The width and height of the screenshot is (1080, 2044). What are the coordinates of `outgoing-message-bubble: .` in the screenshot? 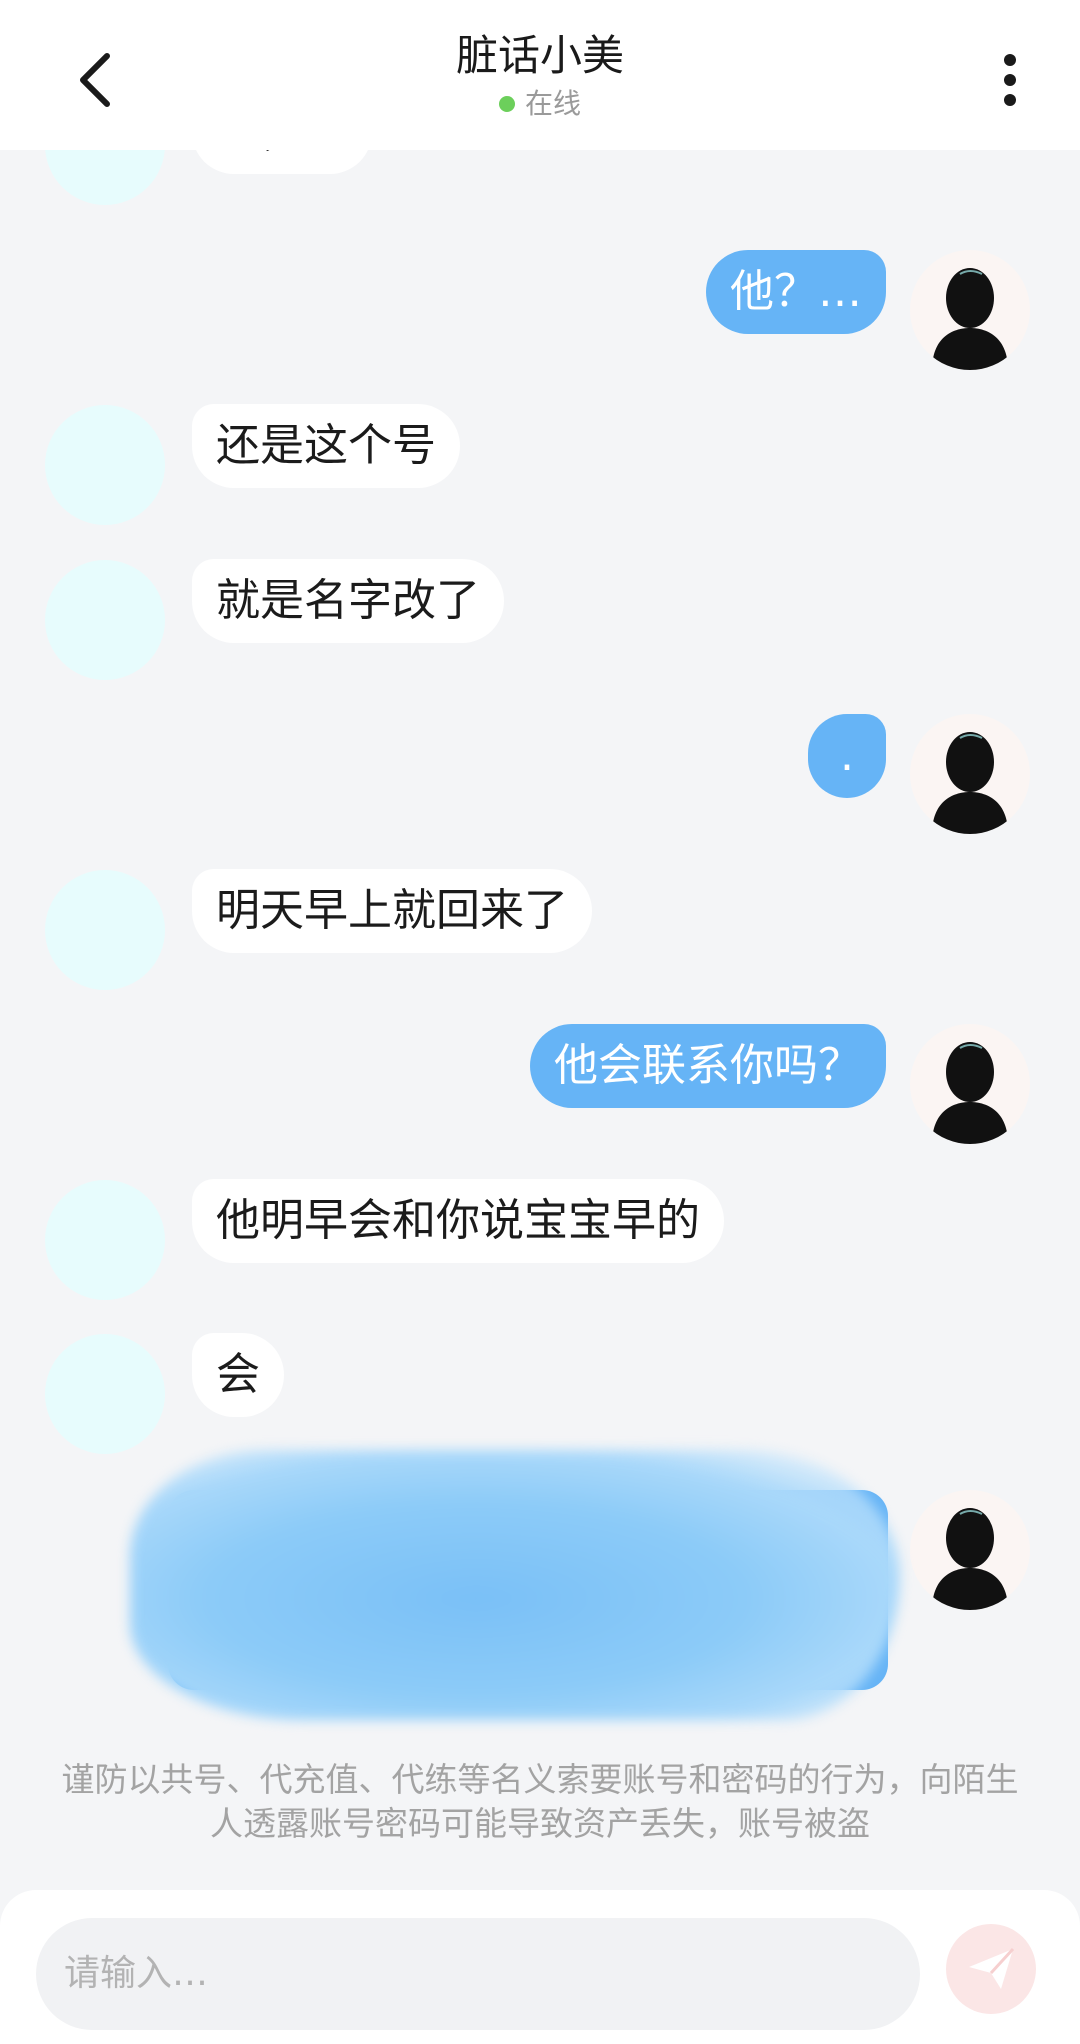 It's located at (847, 756).